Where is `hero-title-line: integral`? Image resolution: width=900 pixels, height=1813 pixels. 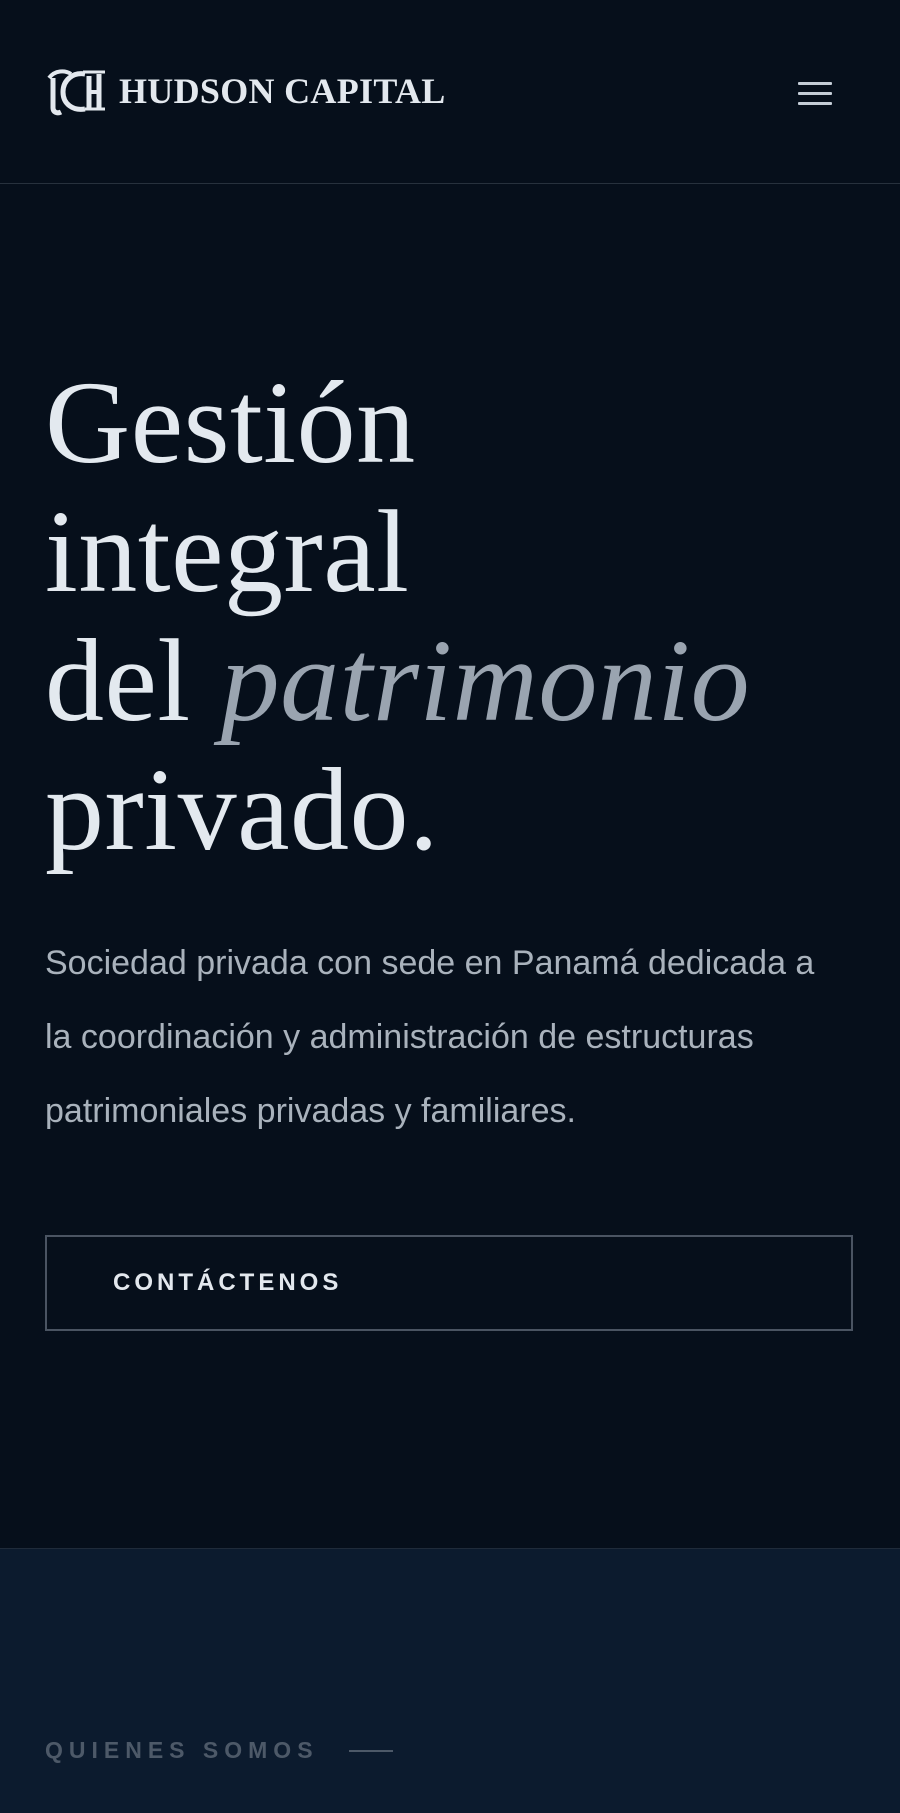 hero-title-line: integral is located at coordinates (227, 551).